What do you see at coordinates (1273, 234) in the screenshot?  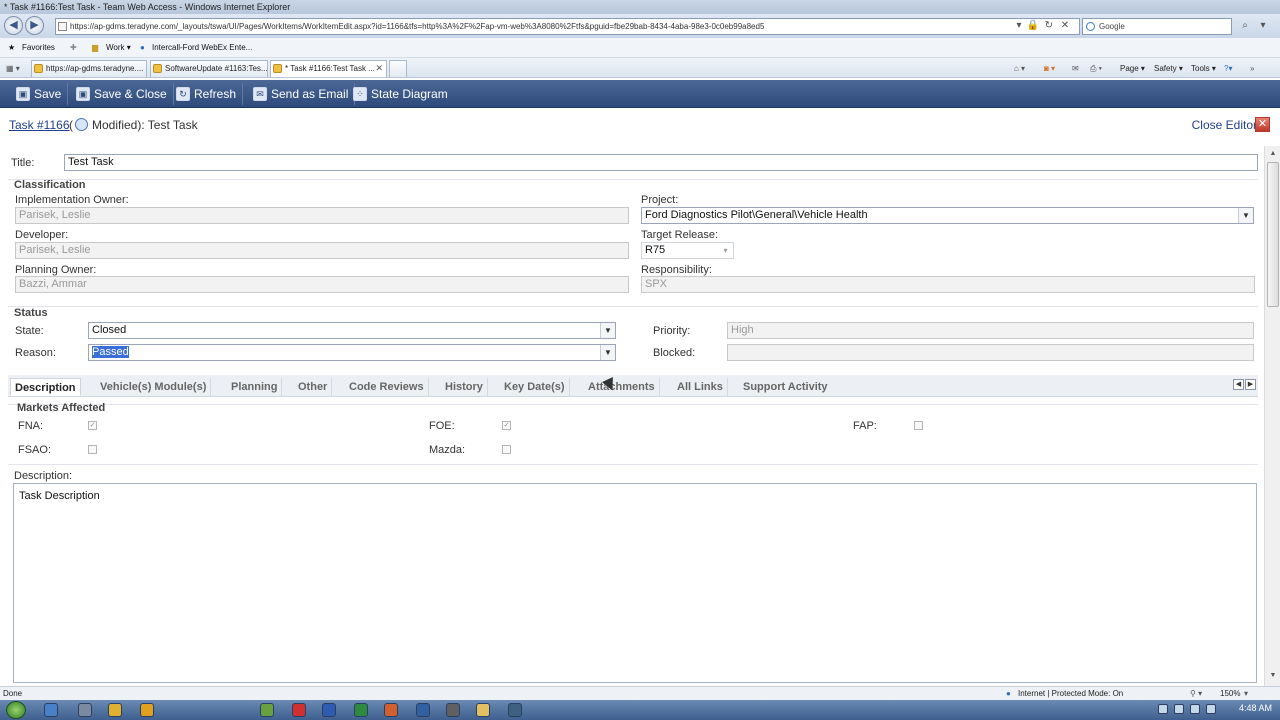 I see `scroll-thumb` at bounding box center [1273, 234].